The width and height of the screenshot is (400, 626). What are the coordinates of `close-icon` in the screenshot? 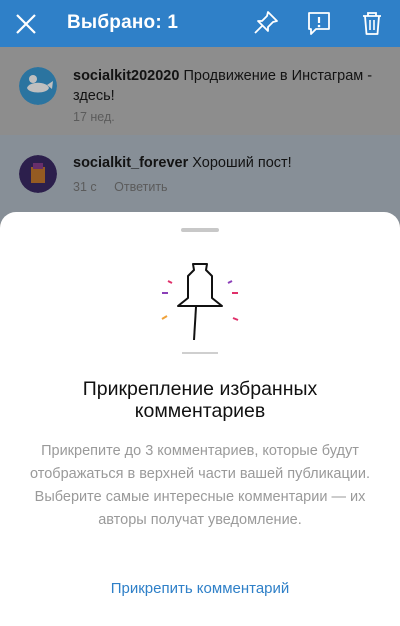 It's located at (26, 24).